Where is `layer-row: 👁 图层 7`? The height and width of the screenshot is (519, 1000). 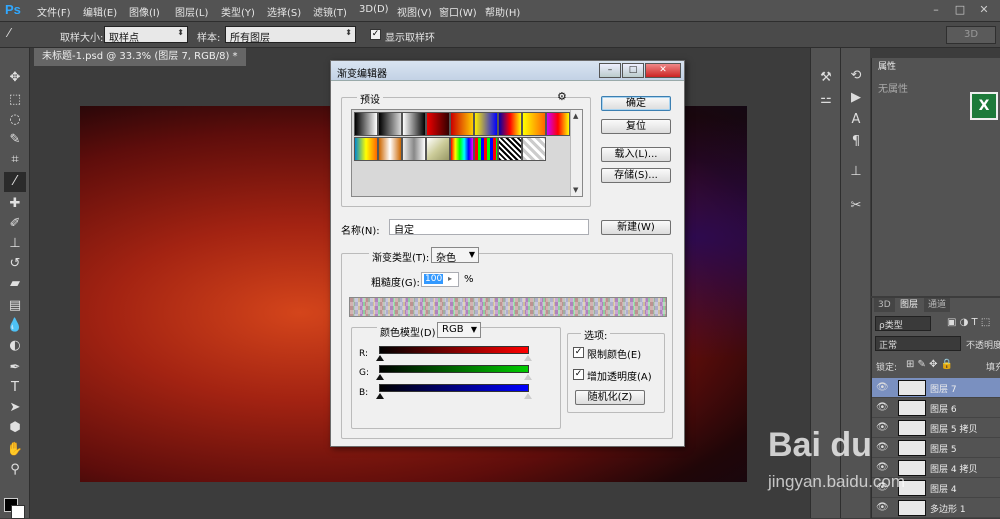
layer-row: 👁 图层 7 is located at coordinates (936, 388).